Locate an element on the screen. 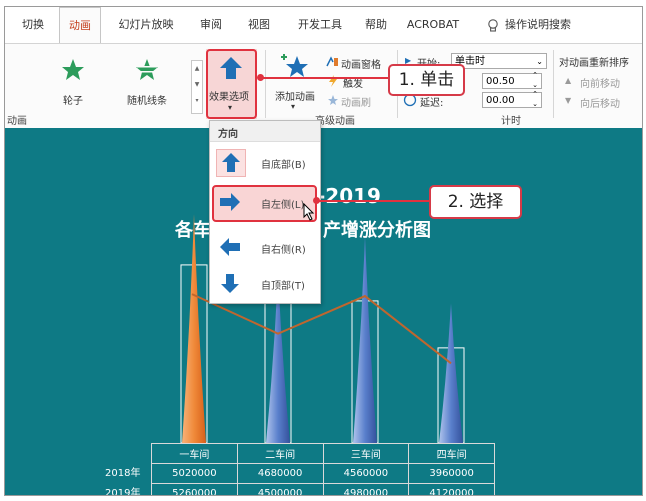 The height and width of the screenshot is (501, 646). table-cell: 4980000 is located at coordinates (366, 489).